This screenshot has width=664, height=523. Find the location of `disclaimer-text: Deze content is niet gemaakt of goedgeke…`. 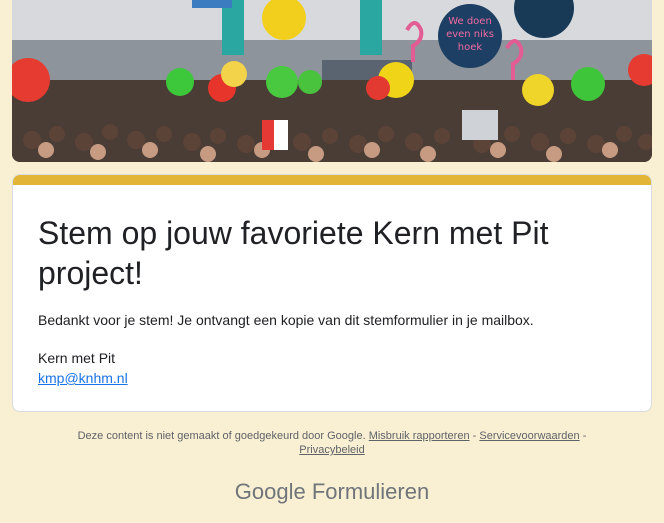

disclaimer-text: Deze content is niet gemaakt of goedgeke… is located at coordinates (221, 436).